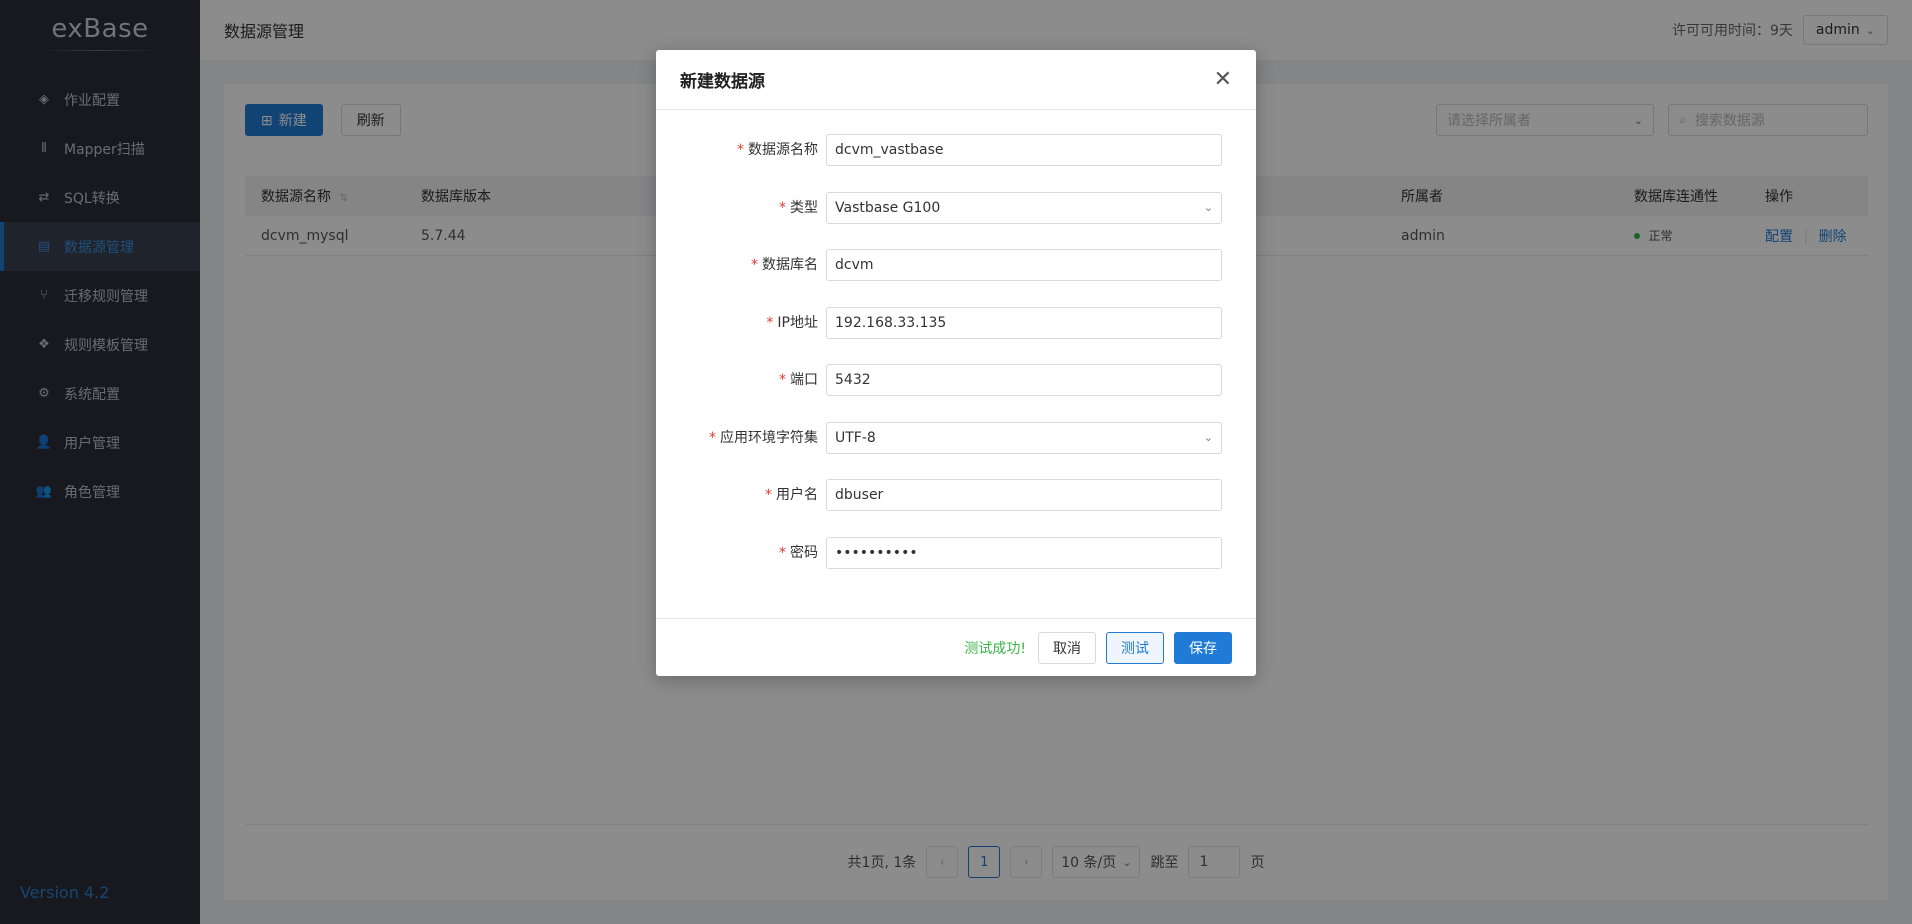 This screenshot has height=924, width=1912. What do you see at coordinates (804, 552) in the screenshot?
I see `field-label-text: 密码` at bounding box center [804, 552].